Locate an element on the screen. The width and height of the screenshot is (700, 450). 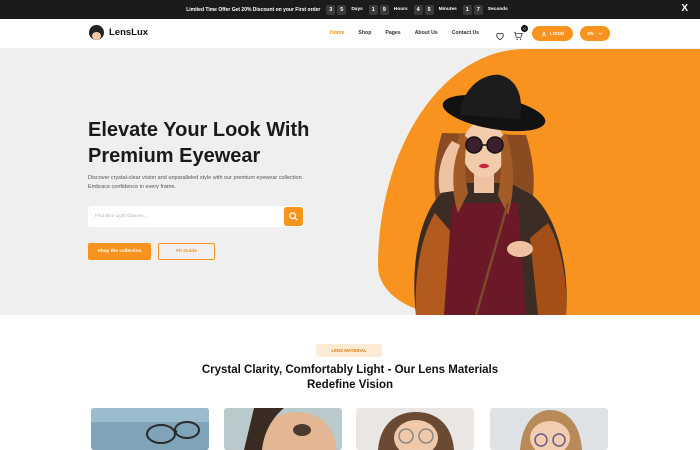
language-label: EN is located at coordinates (590, 33).